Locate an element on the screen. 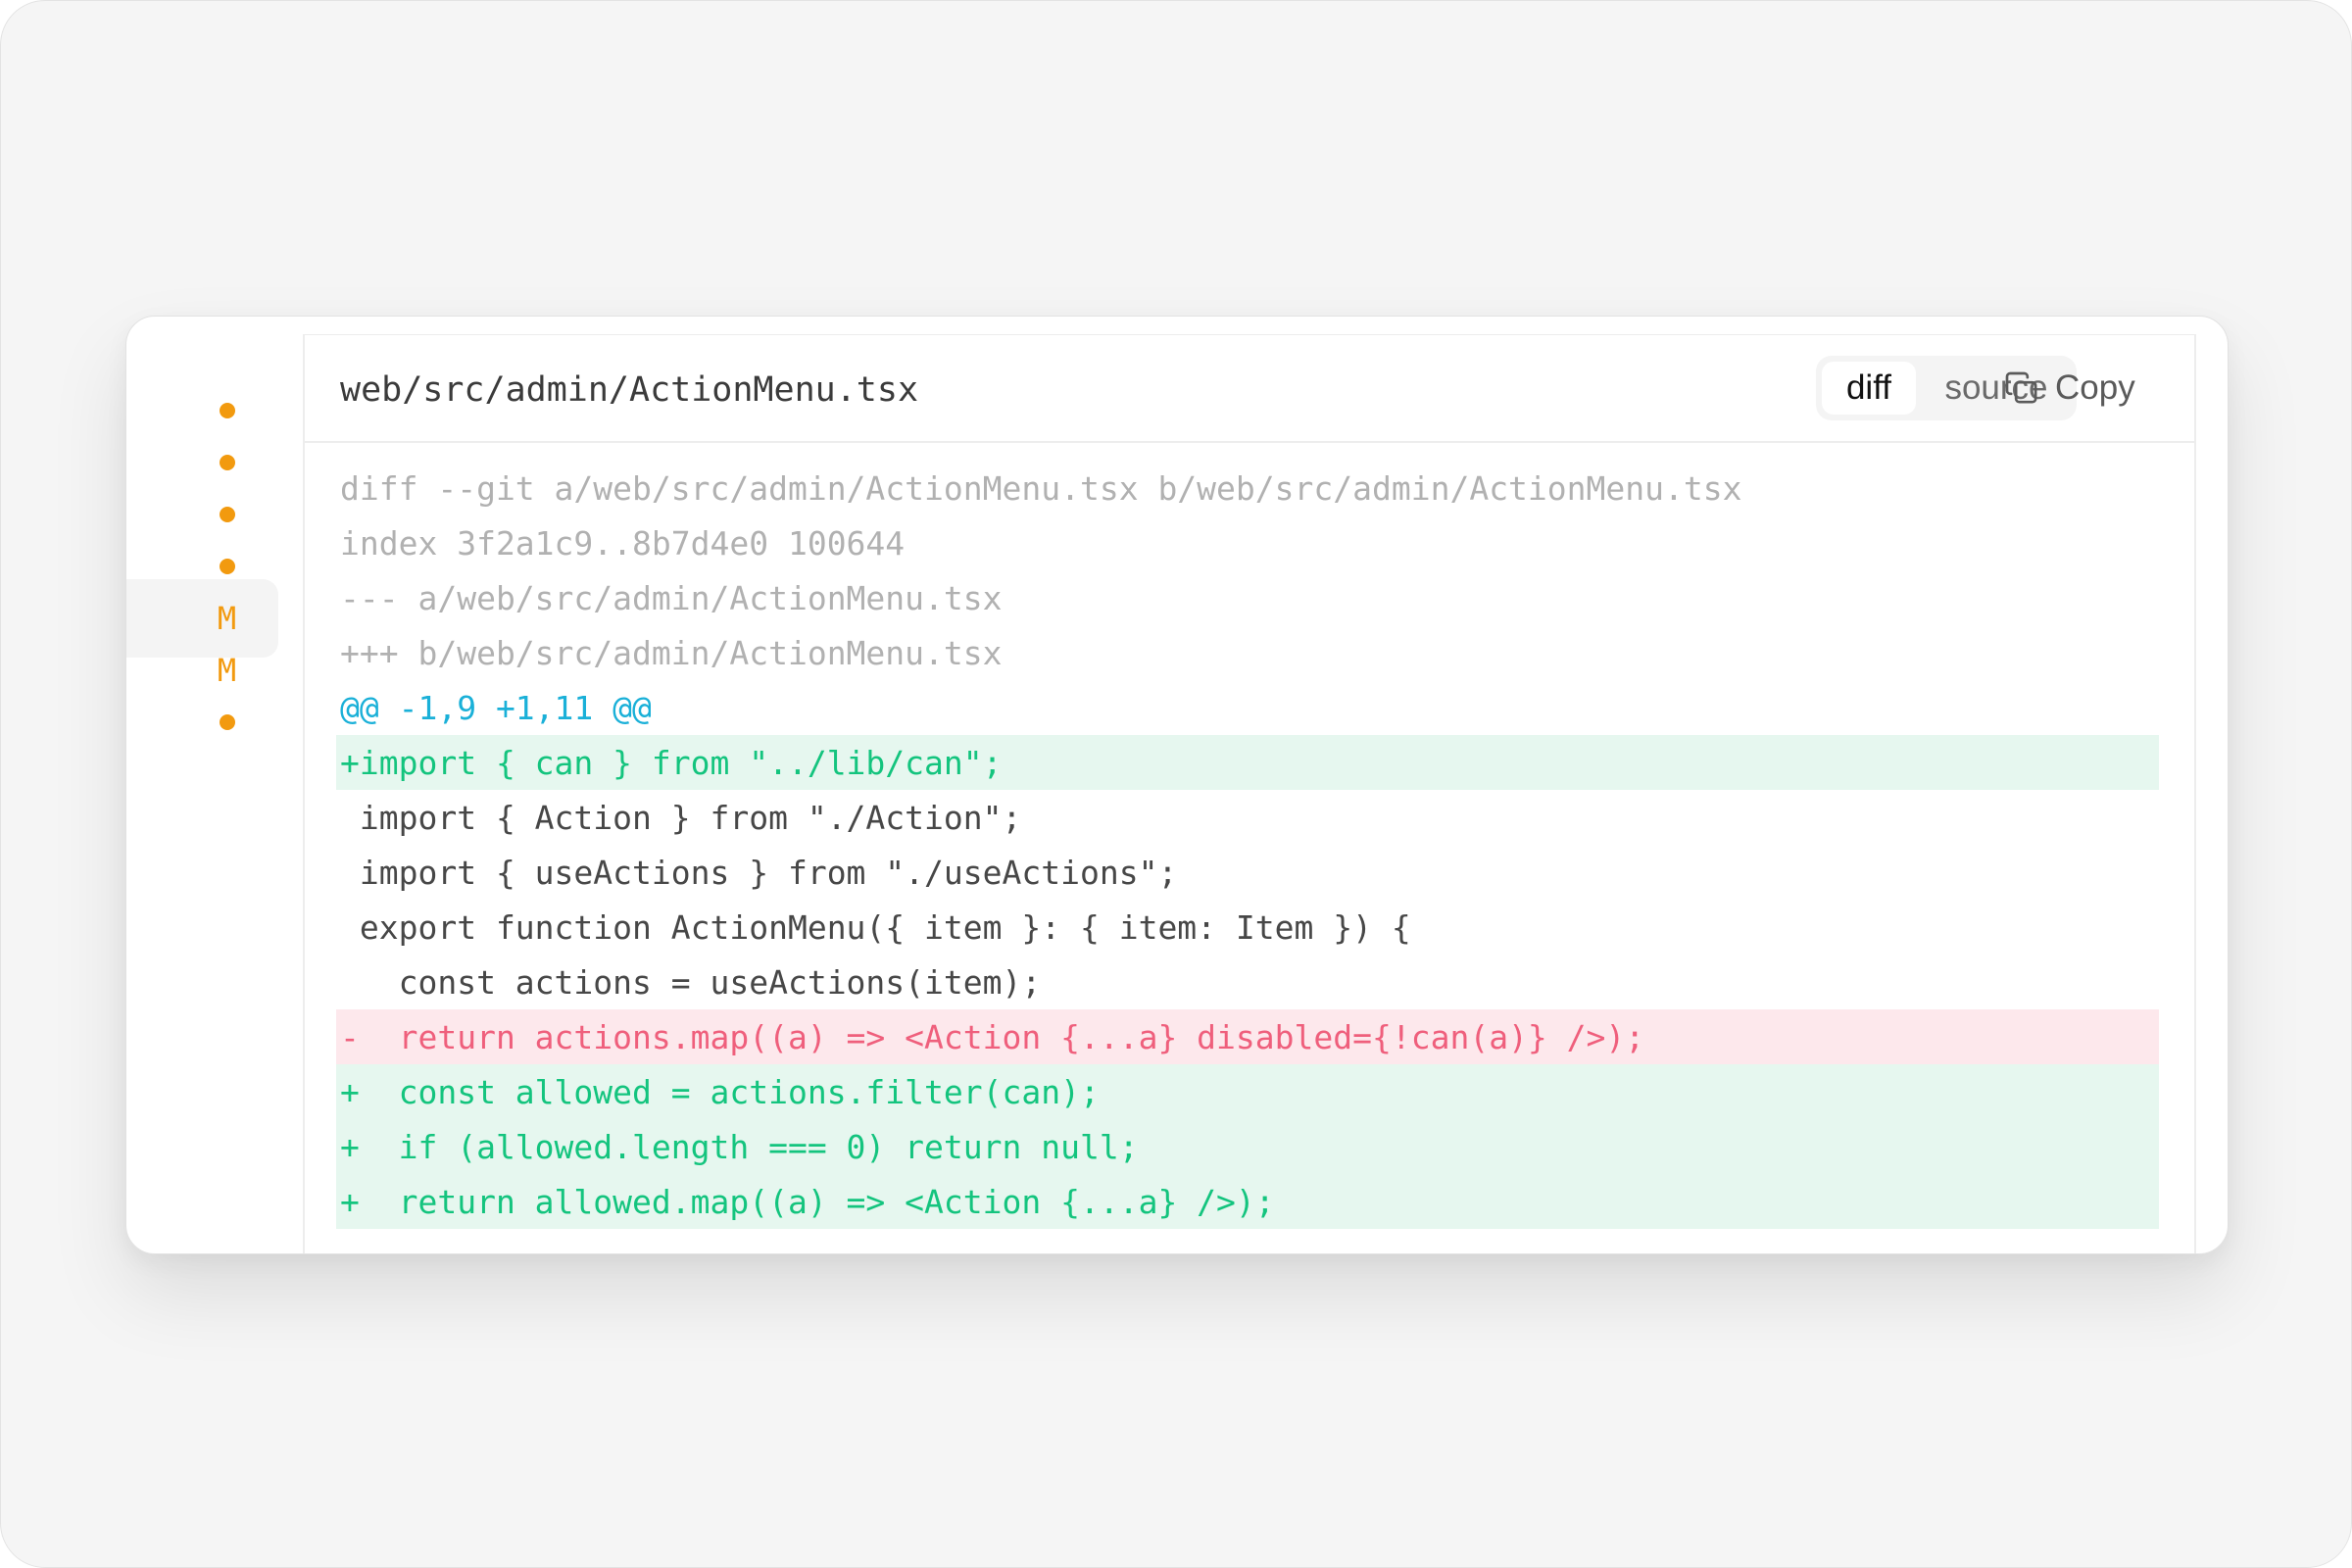 Image resolution: width=2352 pixels, height=1568 pixels. diff-line-add: + if (allowed.length === 0) return null; is located at coordinates (1247, 1146).